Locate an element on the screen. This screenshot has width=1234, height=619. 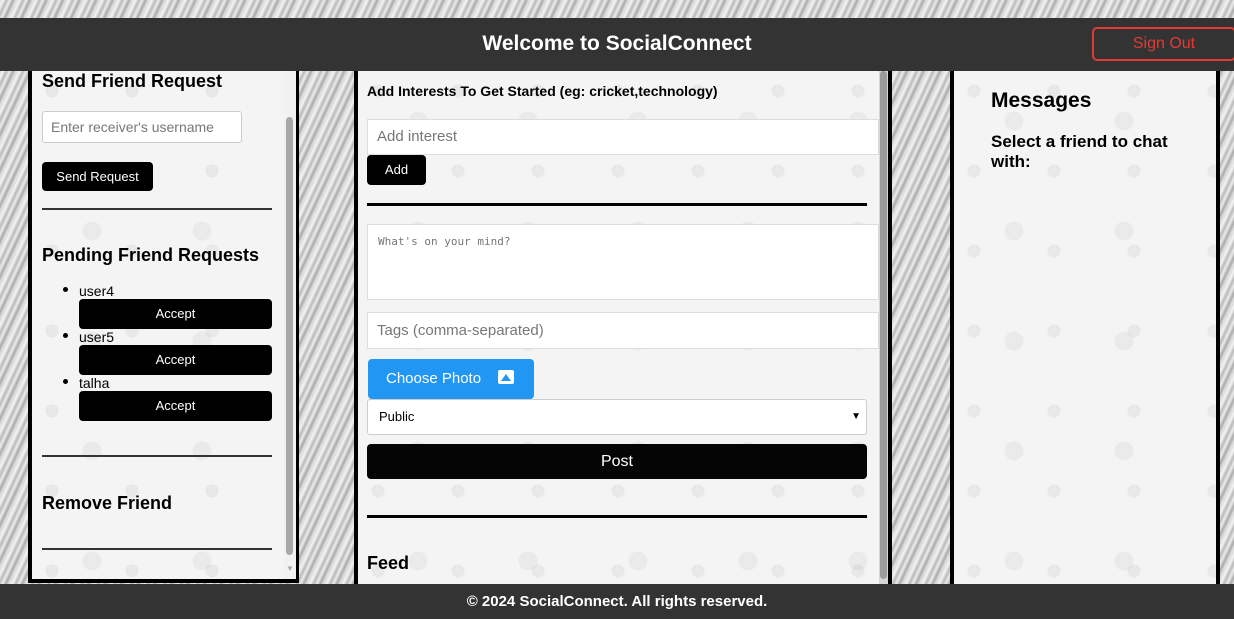
list-item: talha Accept is located at coordinates (157, 398).